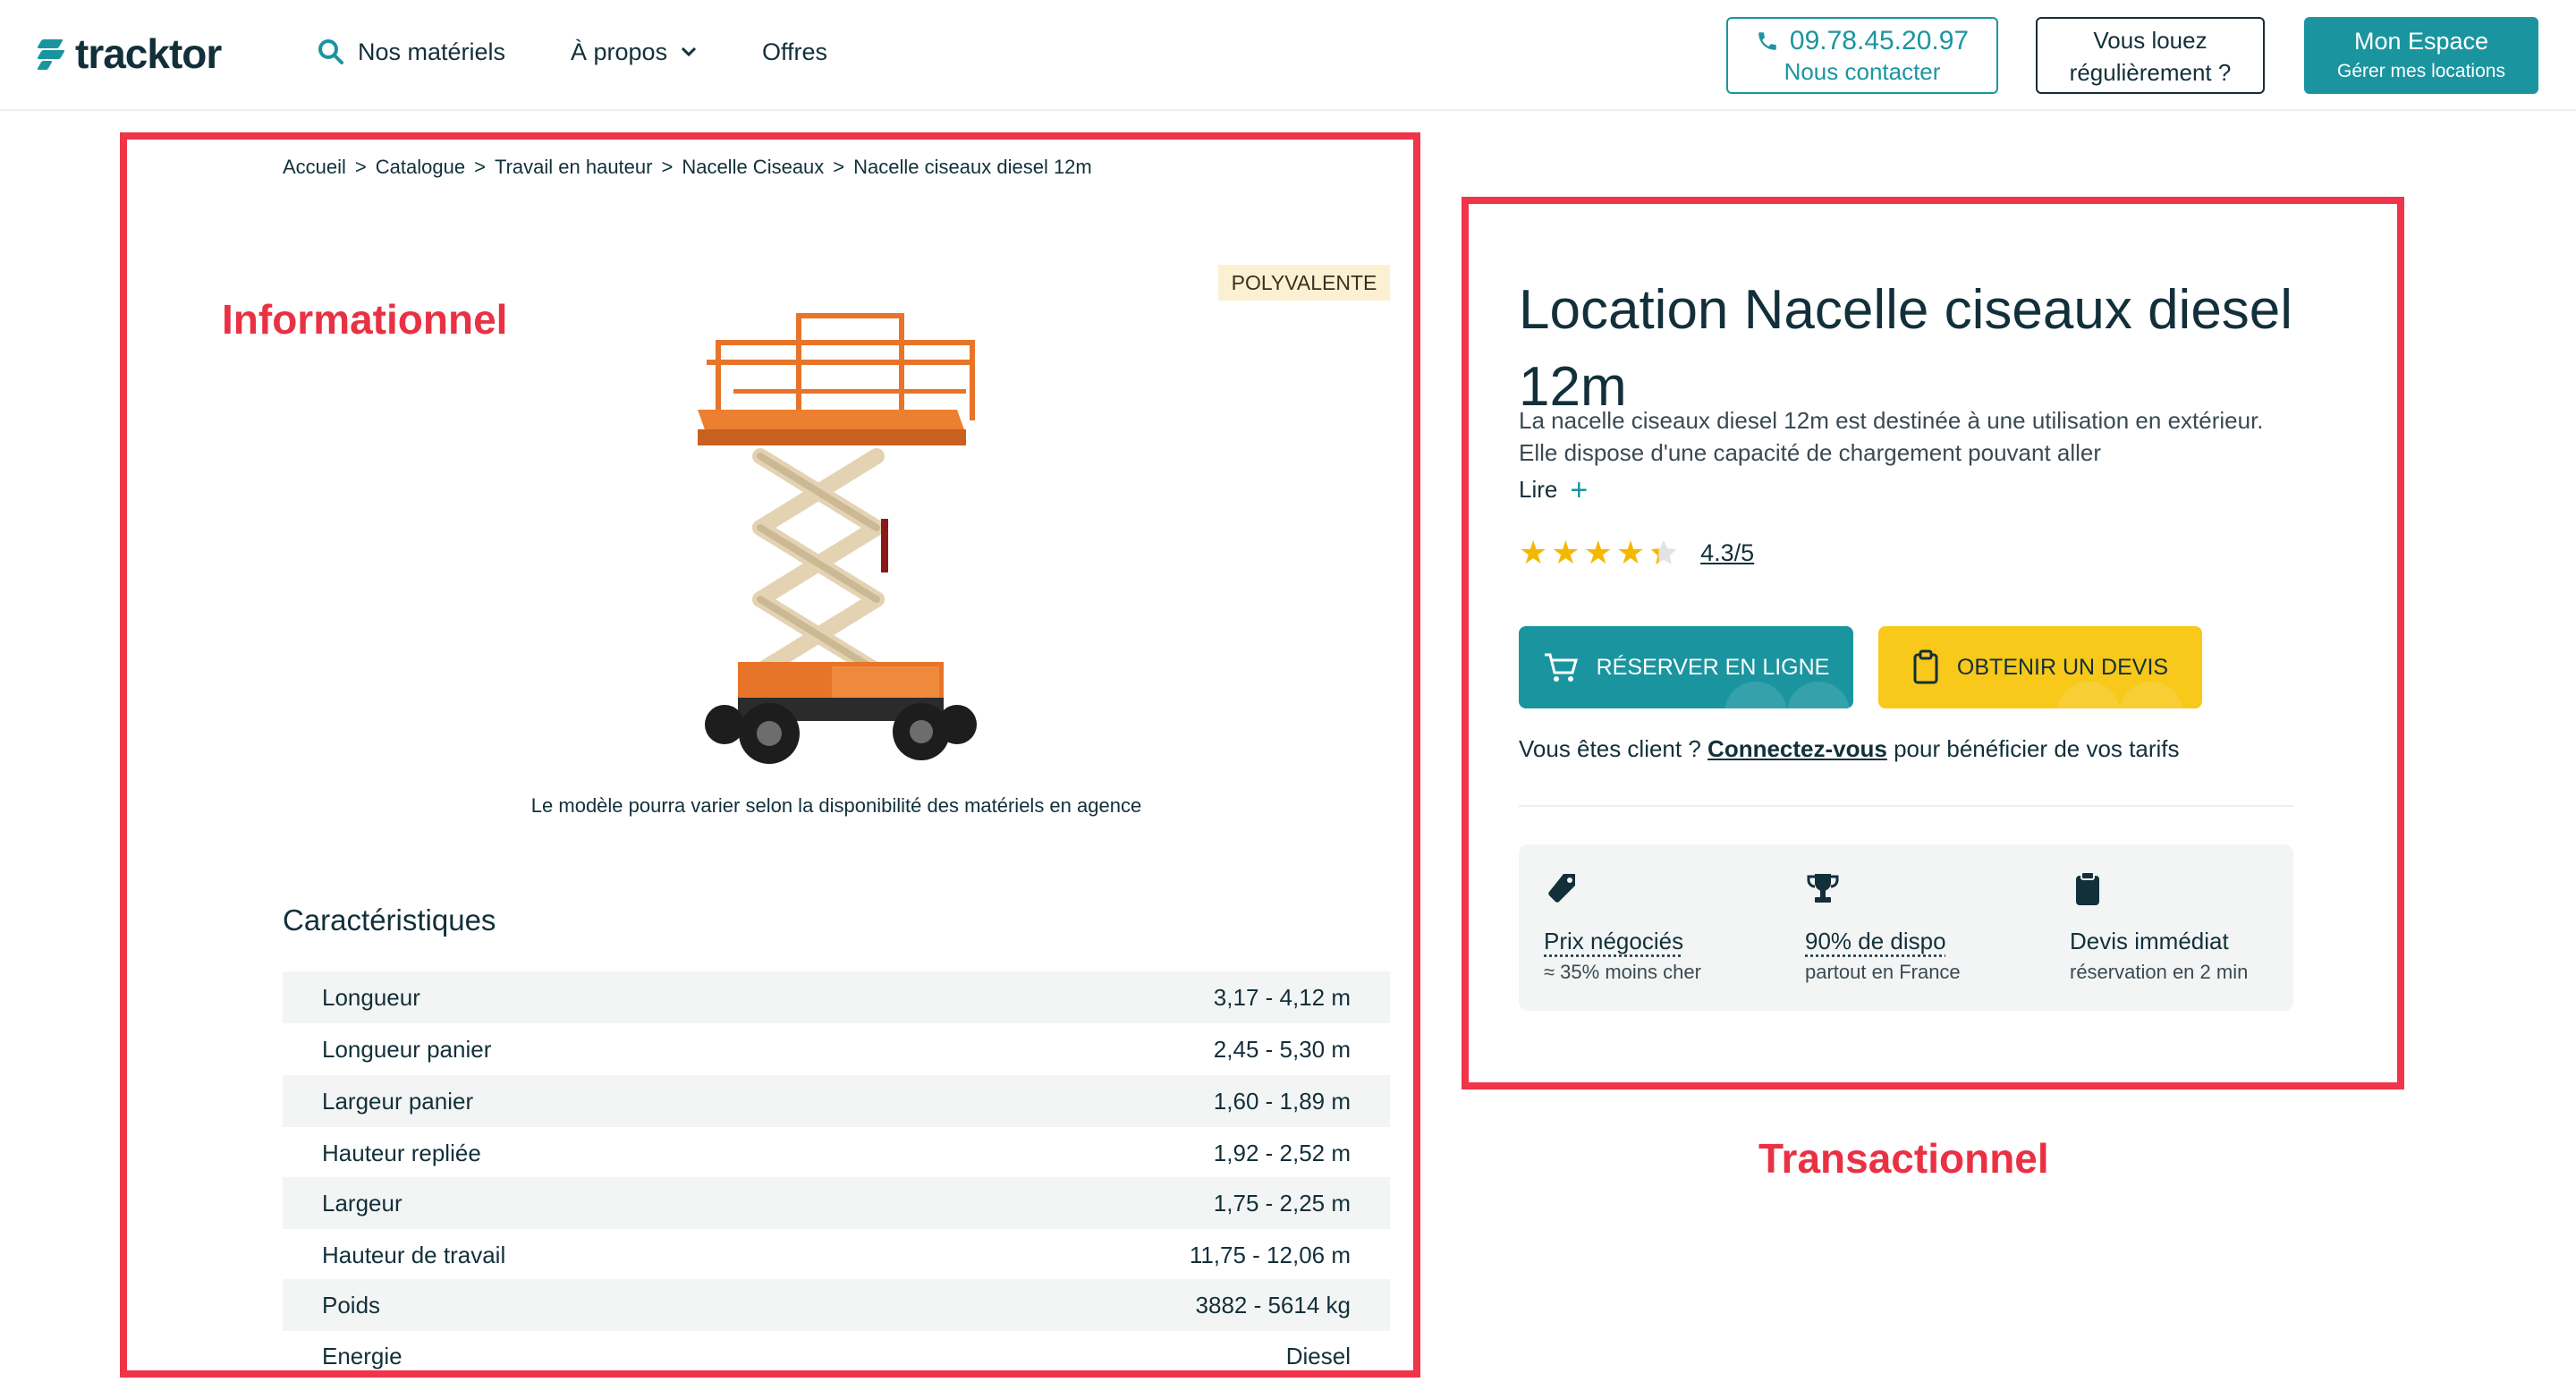  What do you see at coordinates (2150, 40) in the screenshot?
I see `regular-line1: Vous louez` at bounding box center [2150, 40].